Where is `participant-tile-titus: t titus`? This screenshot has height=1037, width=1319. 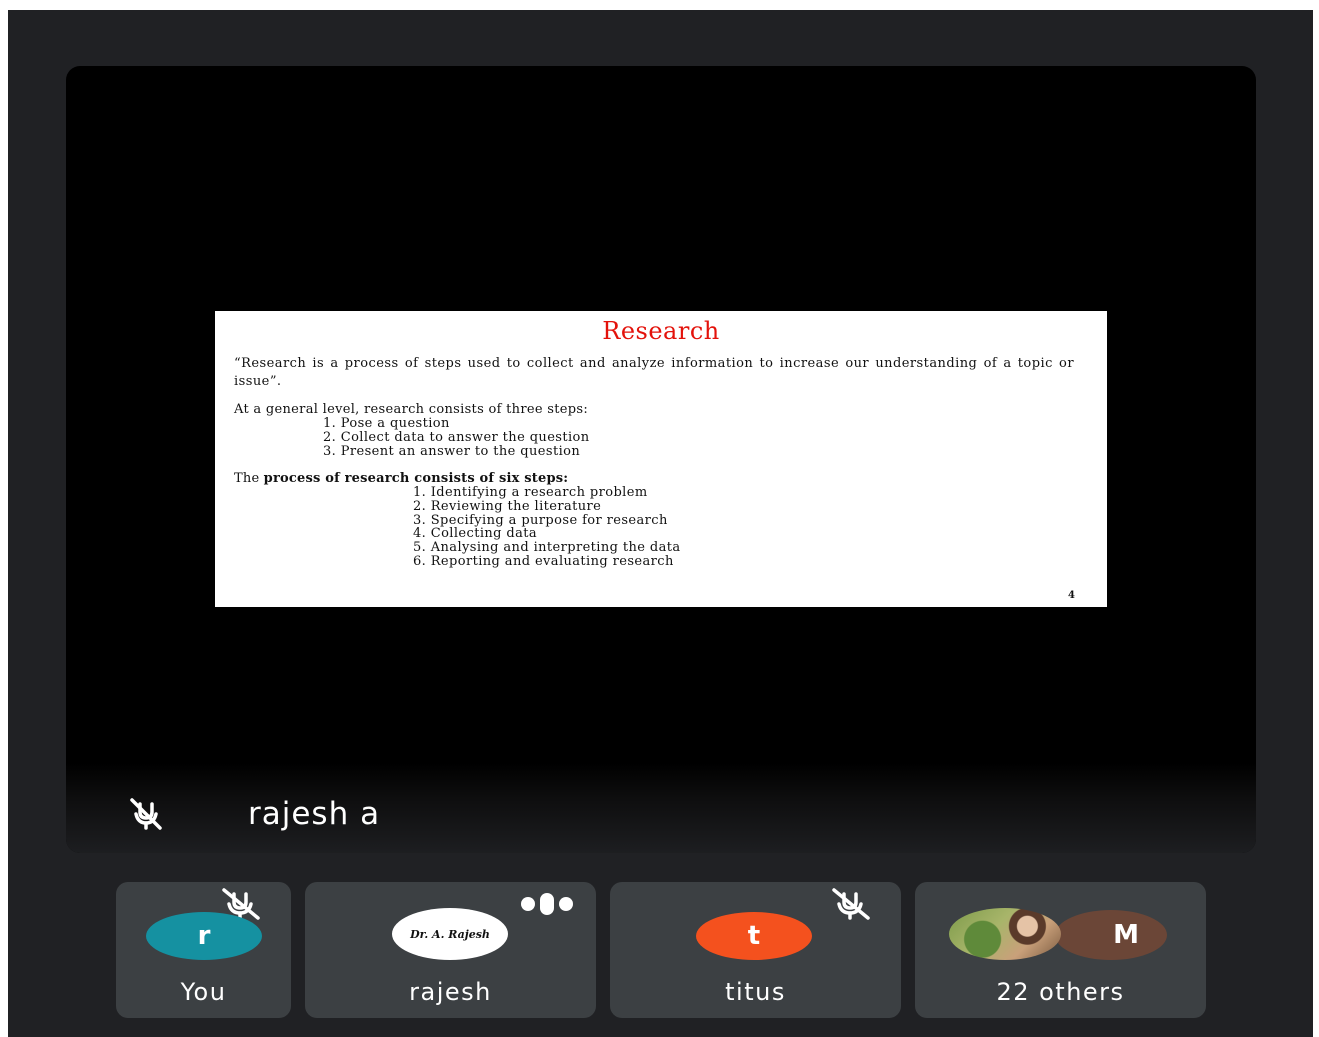
participant-tile-titus: t titus is located at coordinates (755, 950).